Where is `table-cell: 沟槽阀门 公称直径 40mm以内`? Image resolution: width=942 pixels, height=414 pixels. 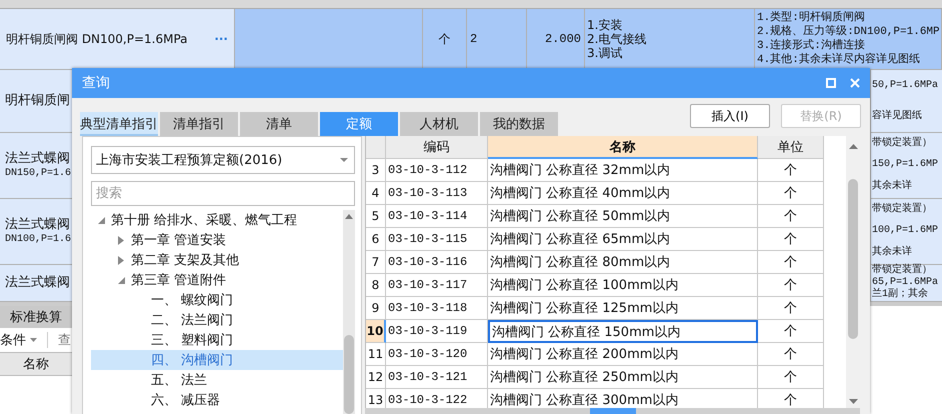 table-cell: 沟槽阀门 公称直径 40mm以内 is located at coordinates (623, 193).